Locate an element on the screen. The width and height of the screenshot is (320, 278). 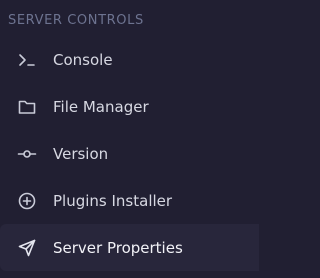
nav-item-plugins-installer: Plugins Installer is located at coordinates (129, 200).